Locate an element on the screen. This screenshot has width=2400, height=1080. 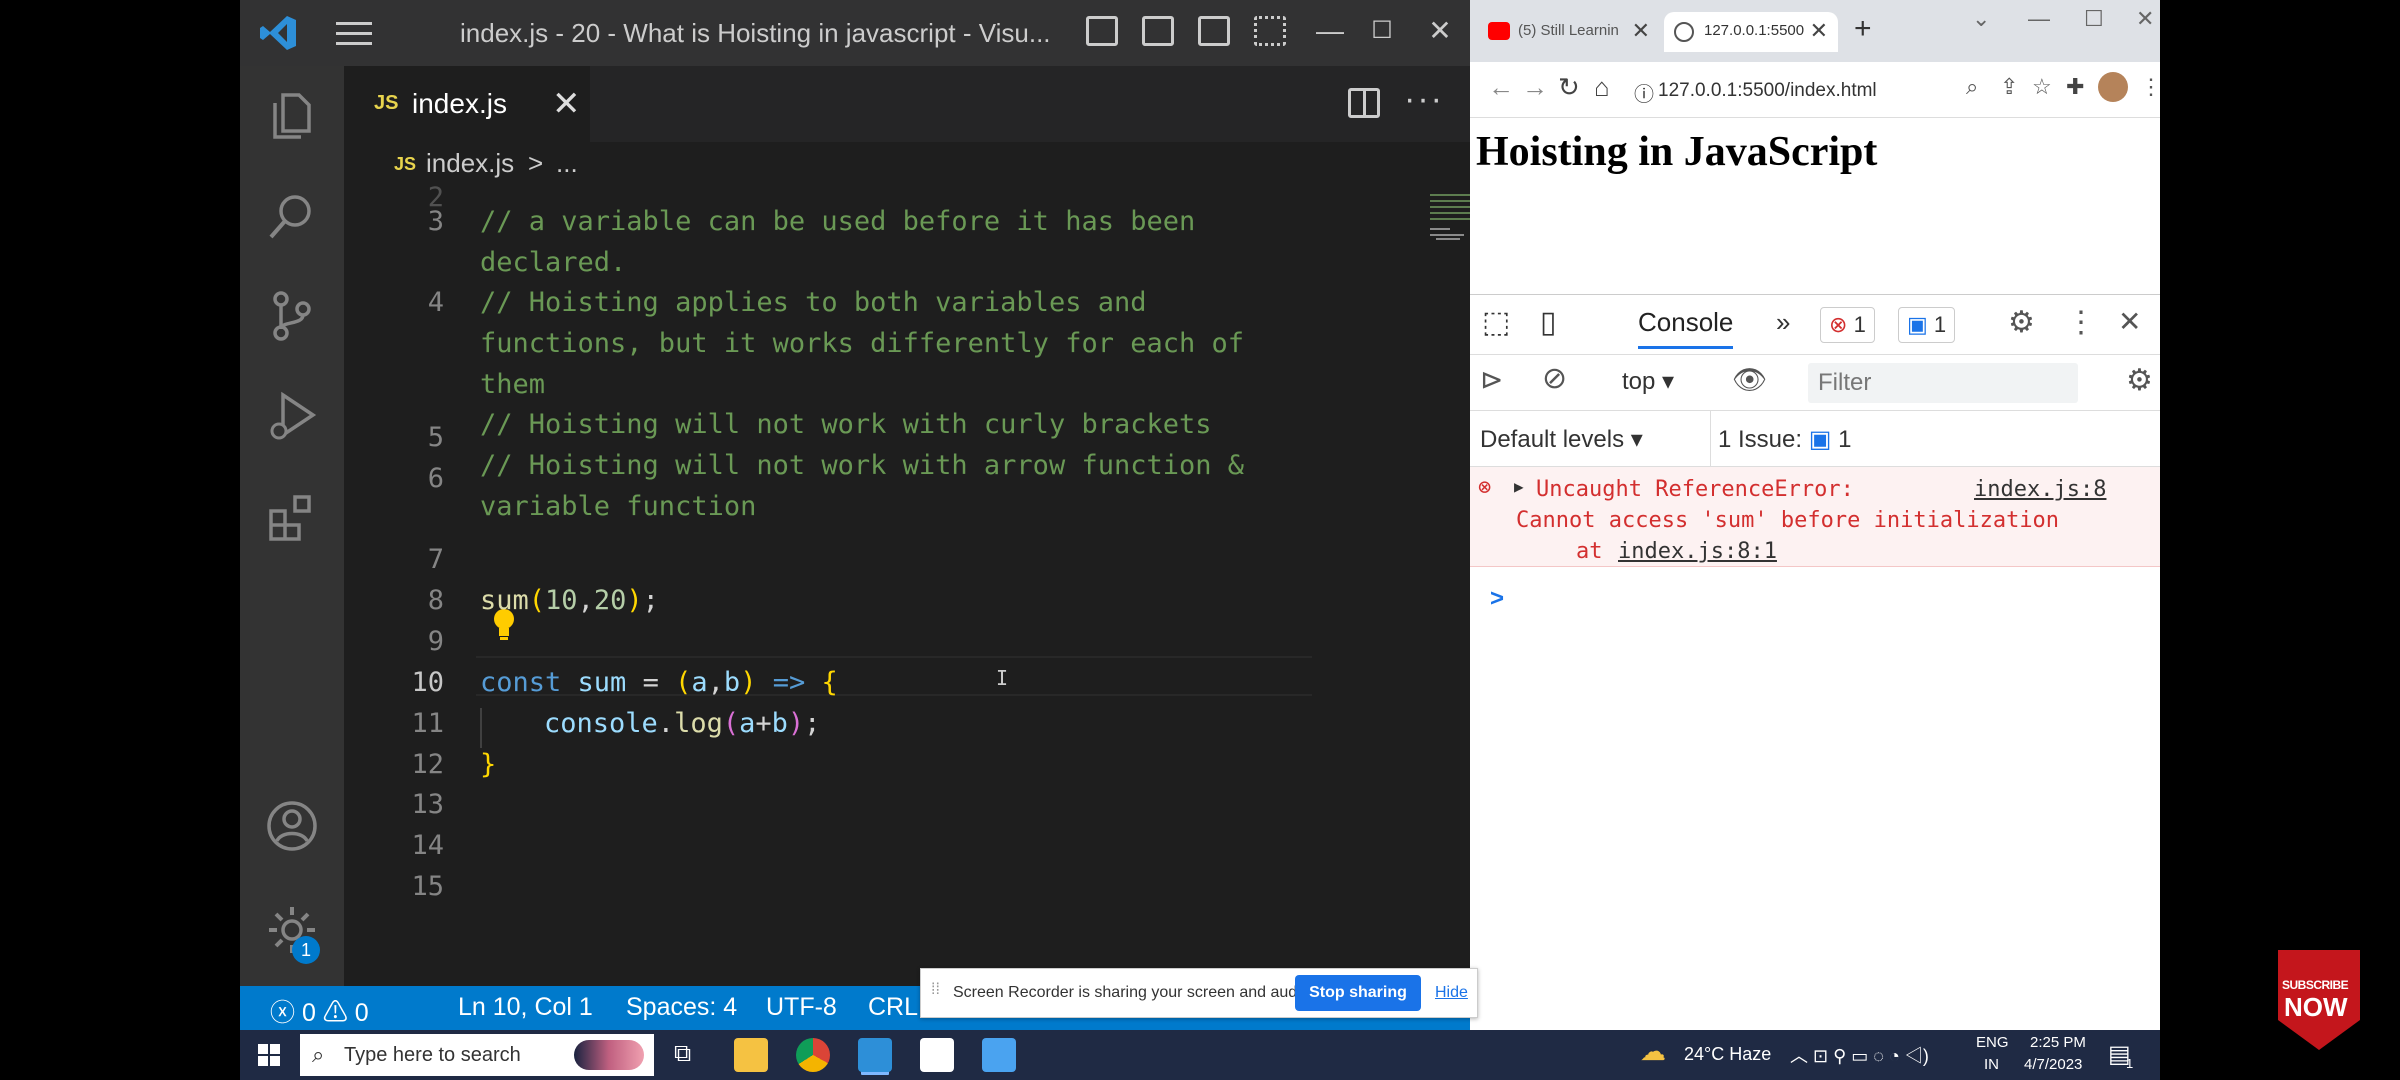
chrome-icon is located at coordinates (813, 1055).